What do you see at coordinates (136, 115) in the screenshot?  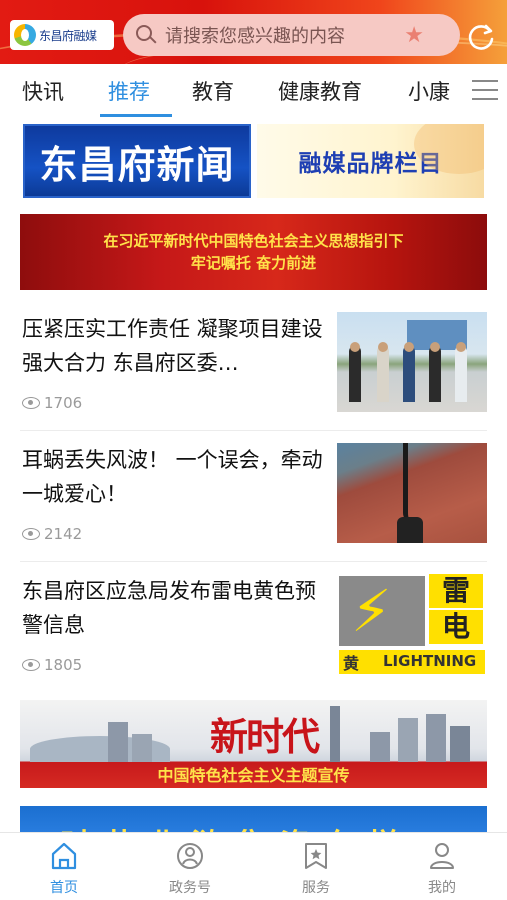 I see `tab-active-indicator` at bounding box center [136, 115].